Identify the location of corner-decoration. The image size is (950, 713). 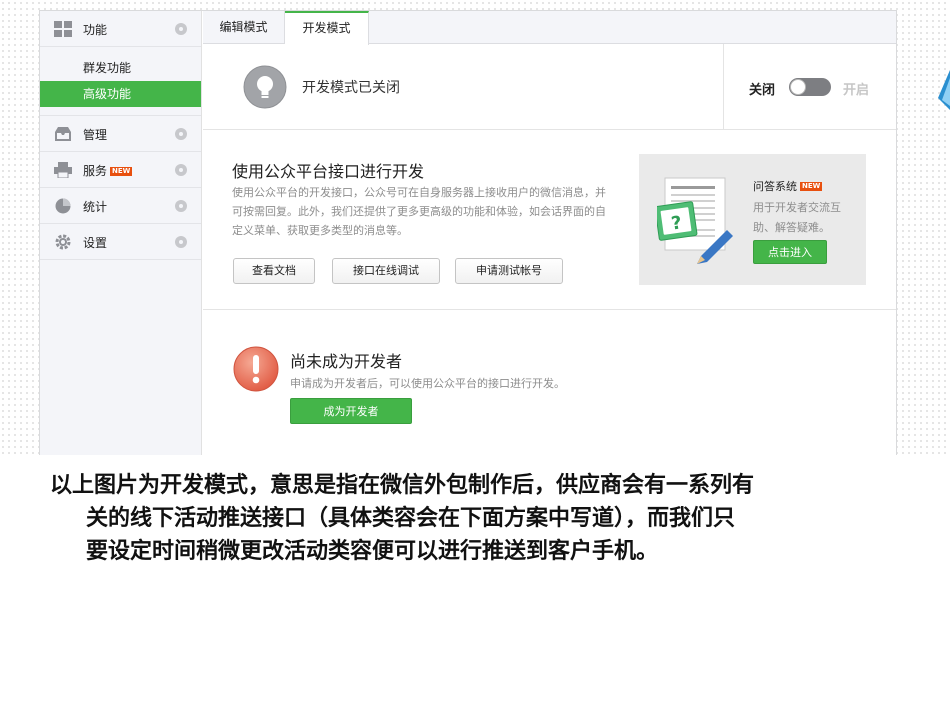
(944, 90).